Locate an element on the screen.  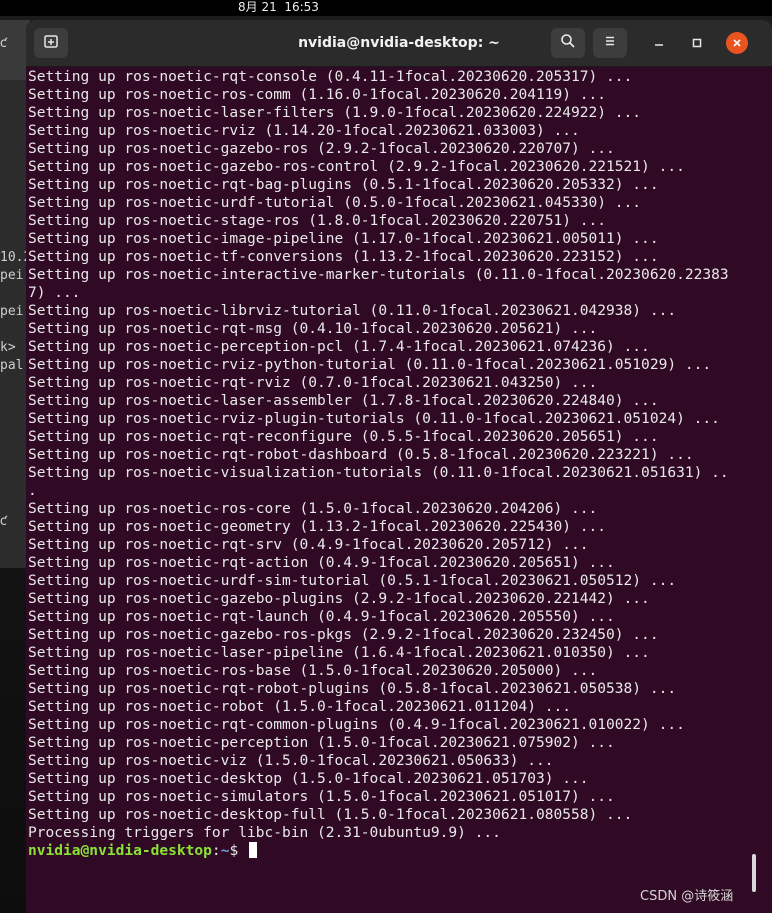
background-window-text: k> is located at coordinates (8, 347).